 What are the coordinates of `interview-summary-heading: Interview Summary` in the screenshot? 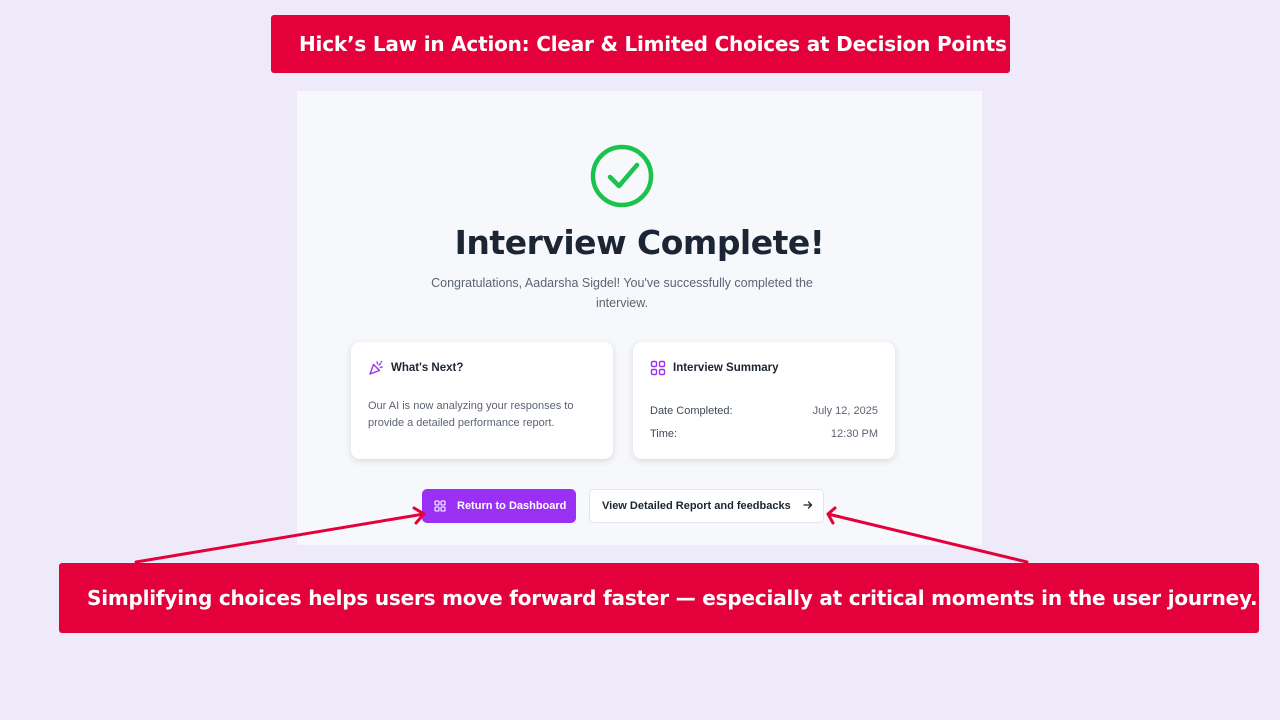 It's located at (726, 368).